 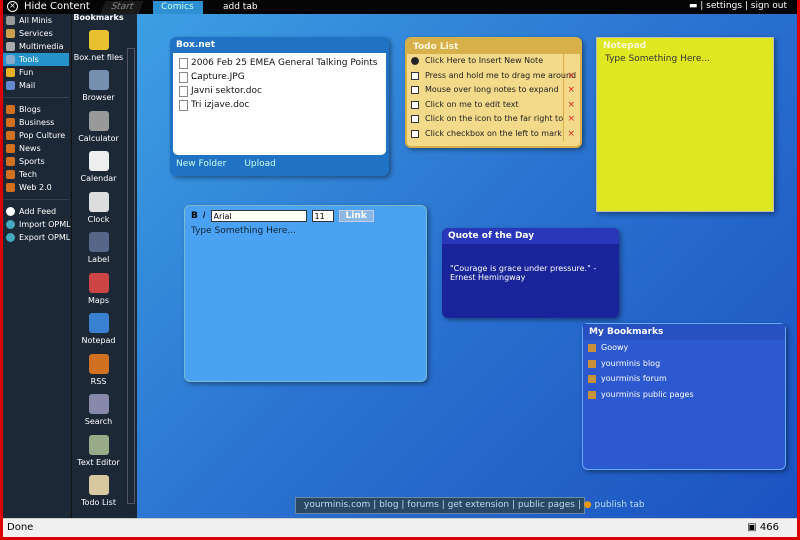 What do you see at coordinates (178, 7) in the screenshot?
I see `tab-comics: Comics` at bounding box center [178, 7].